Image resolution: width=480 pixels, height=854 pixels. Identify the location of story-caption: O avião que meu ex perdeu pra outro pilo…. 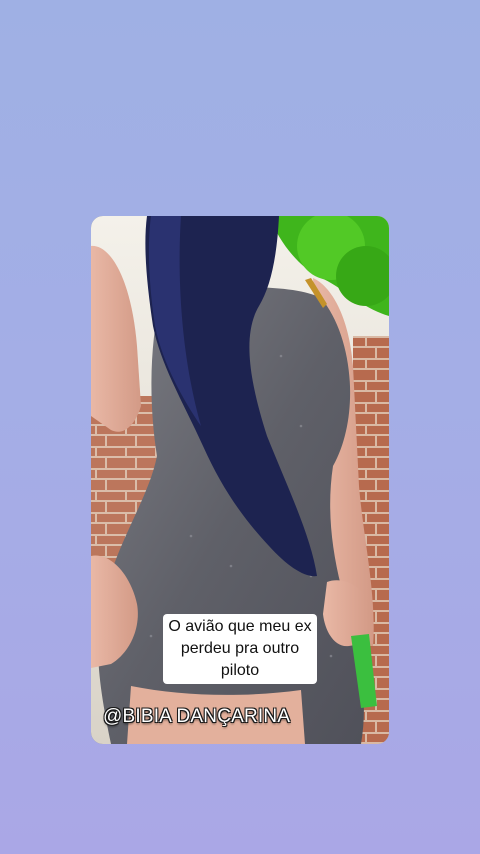
(240, 649).